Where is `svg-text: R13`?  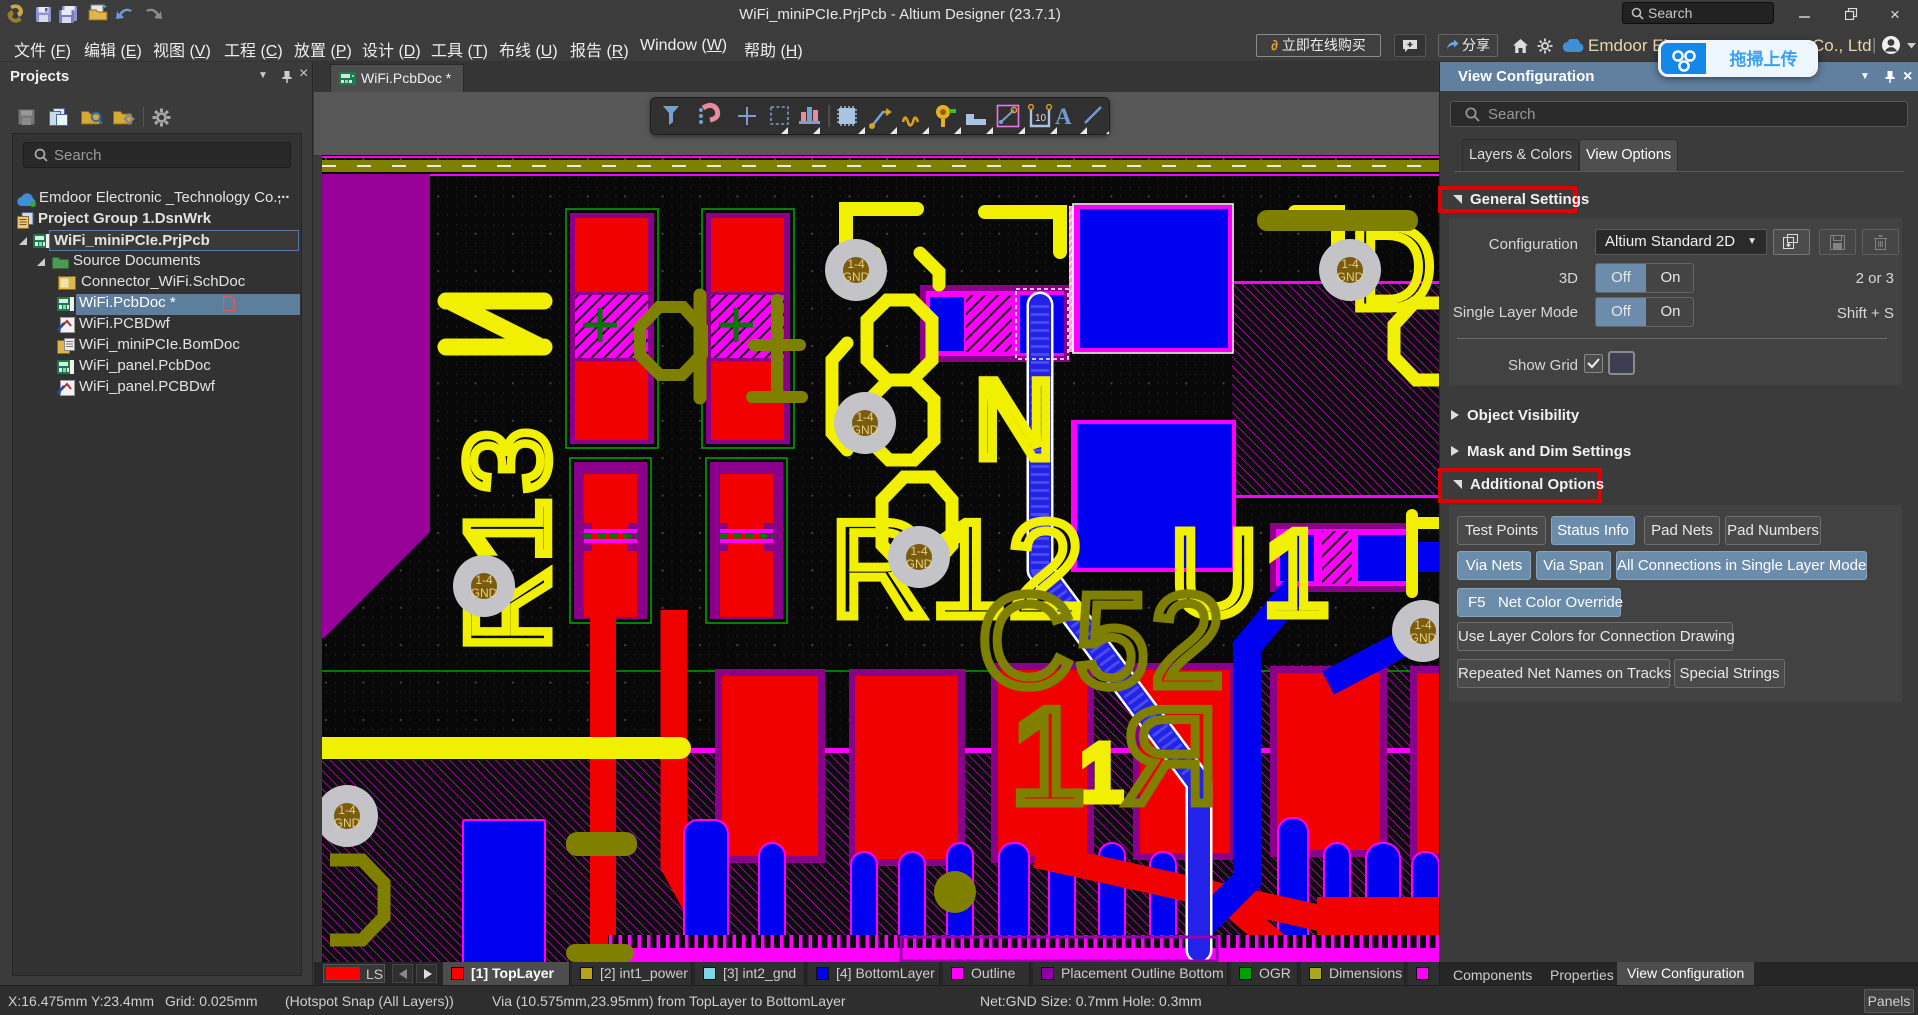
svg-text: R13 is located at coordinates (508, 538).